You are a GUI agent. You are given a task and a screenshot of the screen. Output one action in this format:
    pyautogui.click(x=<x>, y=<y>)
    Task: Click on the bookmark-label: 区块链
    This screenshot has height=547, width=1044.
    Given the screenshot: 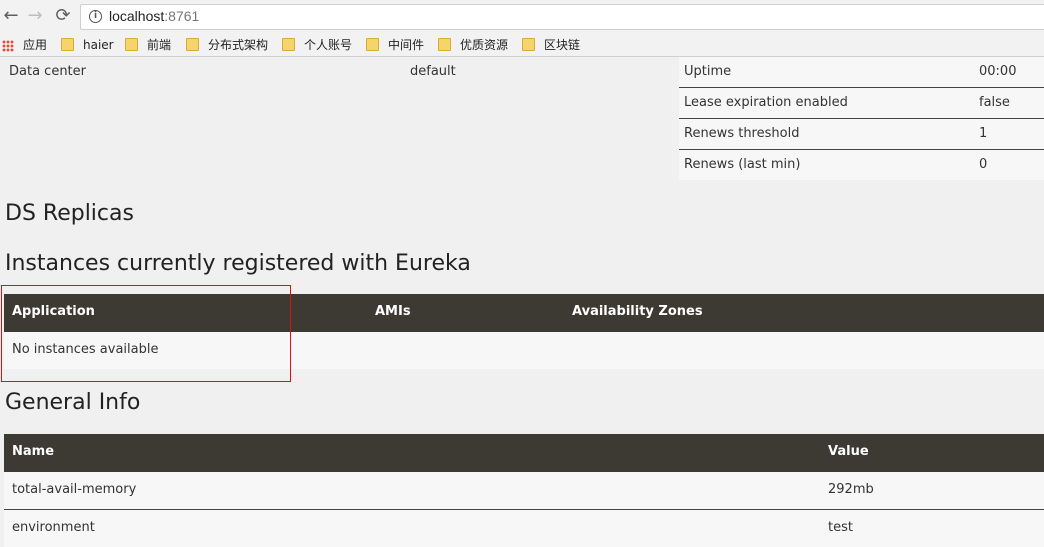 What is the action you would take?
    pyautogui.click(x=562, y=45)
    